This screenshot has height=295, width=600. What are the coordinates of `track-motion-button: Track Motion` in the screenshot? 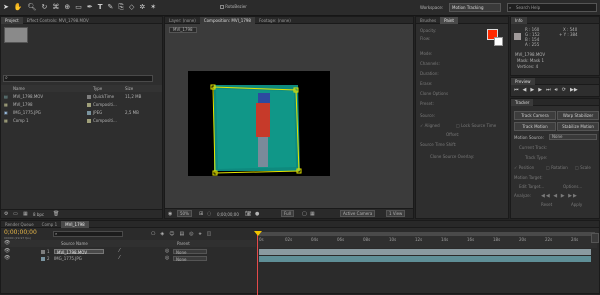 It's located at (535, 126).